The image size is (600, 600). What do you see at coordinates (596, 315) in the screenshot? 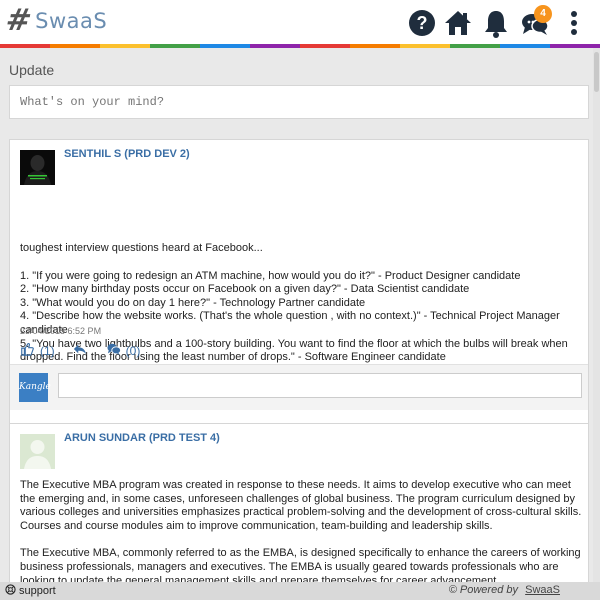
I see `scrollbar-track` at bounding box center [596, 315].